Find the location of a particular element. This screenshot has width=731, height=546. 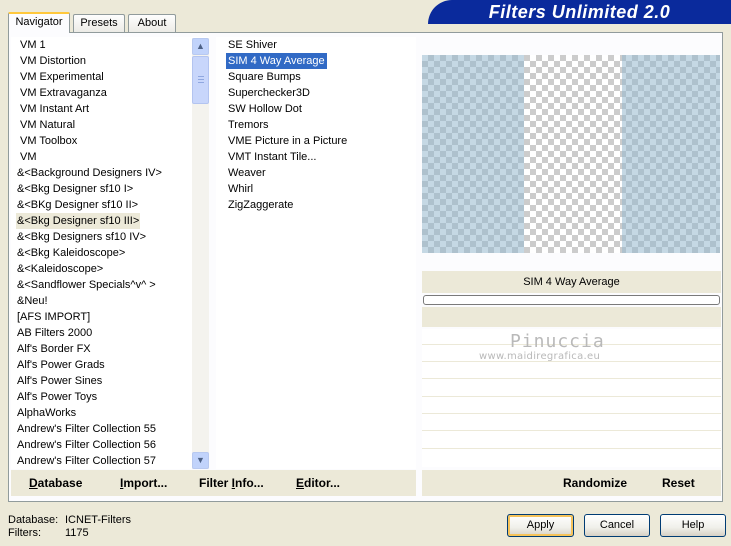

category-item: &<Sandflower Specials^v^ > is located at coordinates (86, 285).